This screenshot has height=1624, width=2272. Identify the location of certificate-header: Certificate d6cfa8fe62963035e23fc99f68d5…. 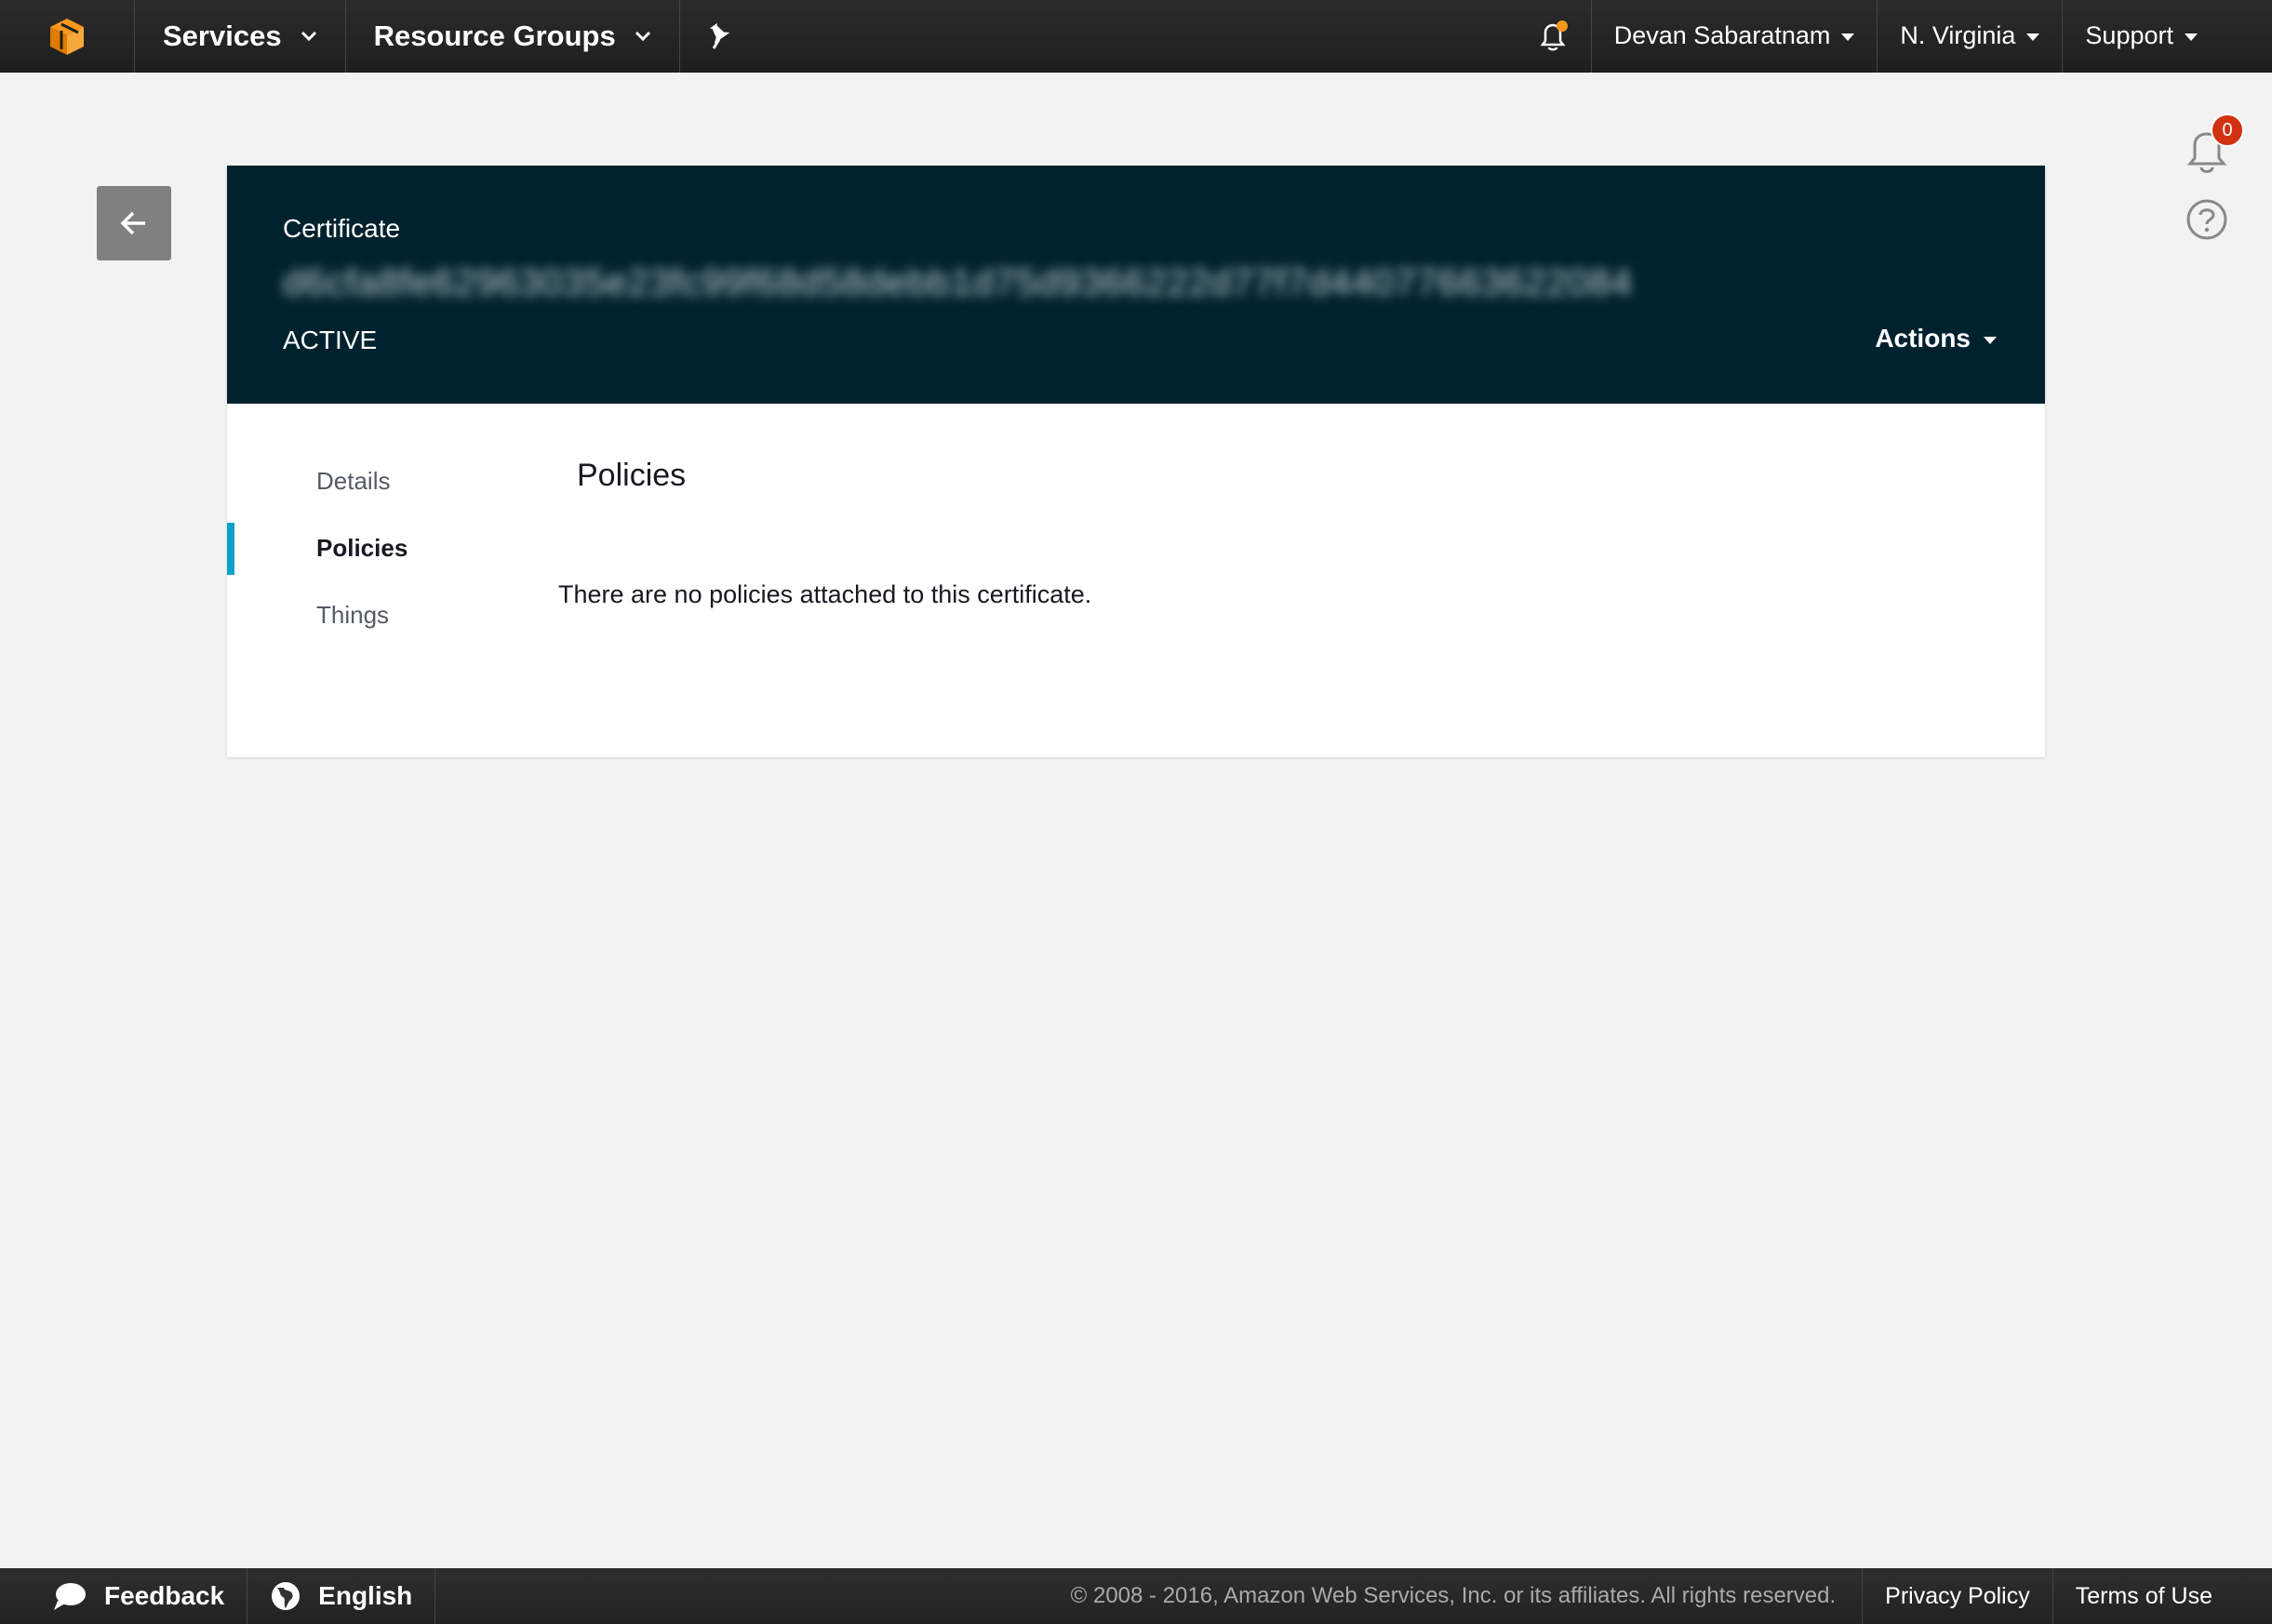
(1136, 285).